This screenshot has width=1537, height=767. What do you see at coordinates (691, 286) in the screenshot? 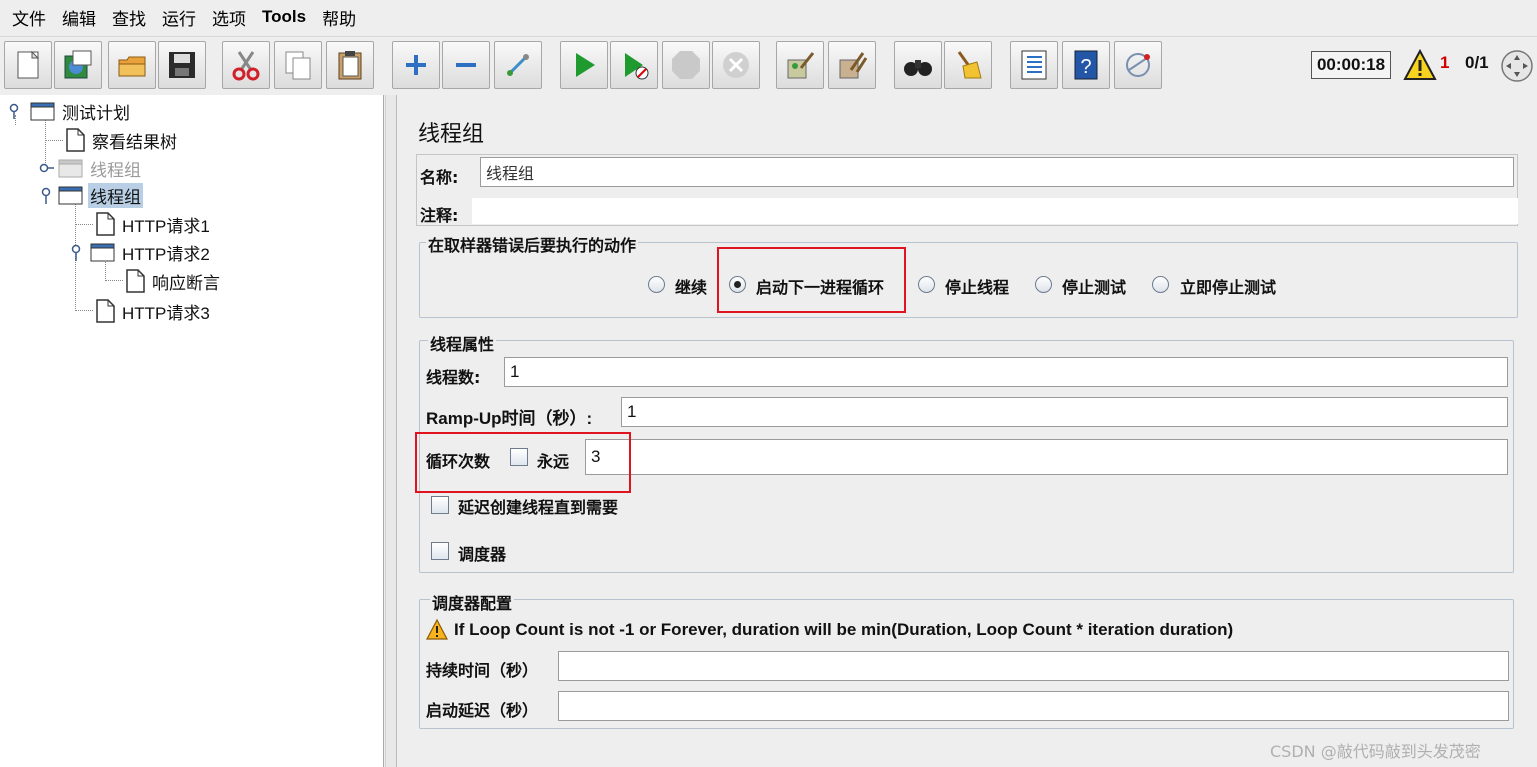
I see `radio-continue-label: 继续` at bounding box center [691, 286].